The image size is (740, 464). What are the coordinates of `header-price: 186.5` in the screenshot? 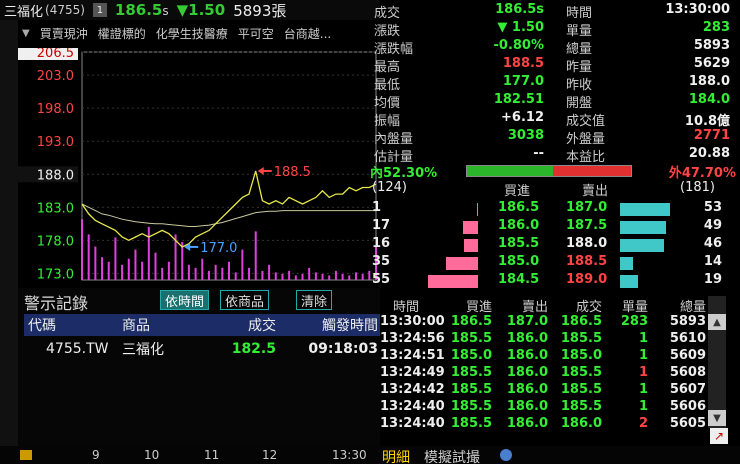 It's located at (138, 10).